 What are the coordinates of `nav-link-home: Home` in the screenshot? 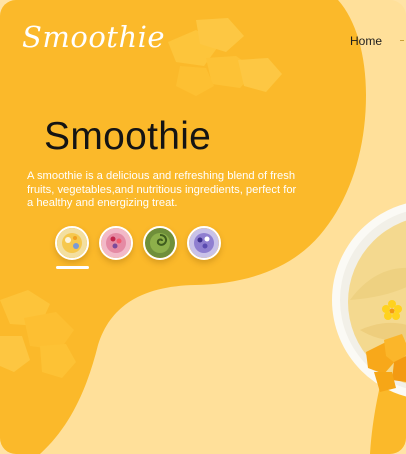 It's located at (366, 41).